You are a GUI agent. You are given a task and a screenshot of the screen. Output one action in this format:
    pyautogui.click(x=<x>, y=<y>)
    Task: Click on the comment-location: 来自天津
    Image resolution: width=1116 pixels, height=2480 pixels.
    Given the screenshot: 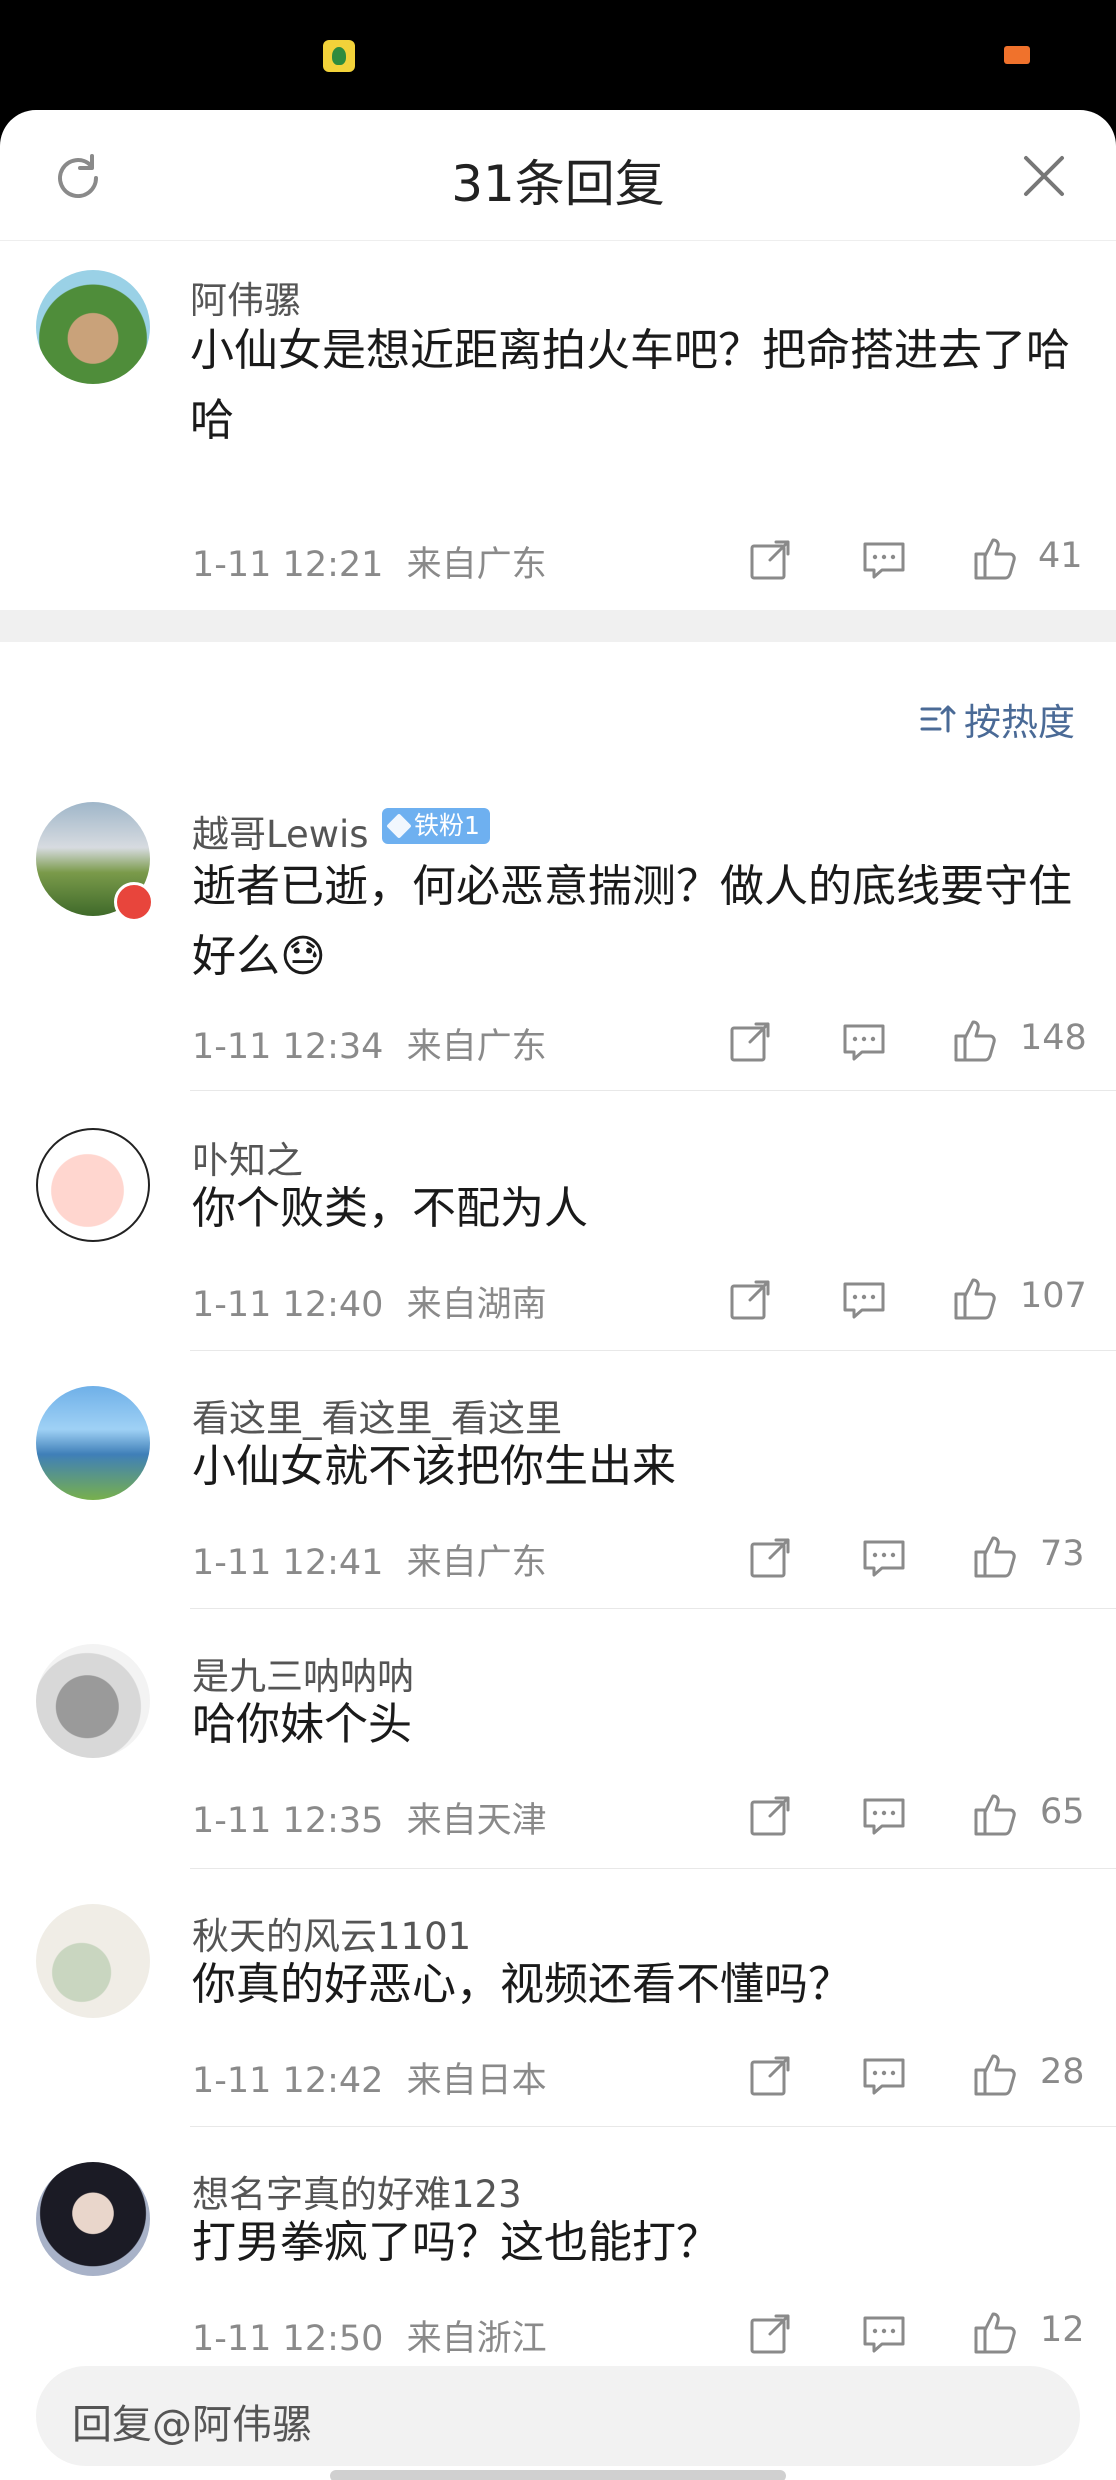 What is the action you would take?
    pyautogui.click(x=476, y=1821)
    